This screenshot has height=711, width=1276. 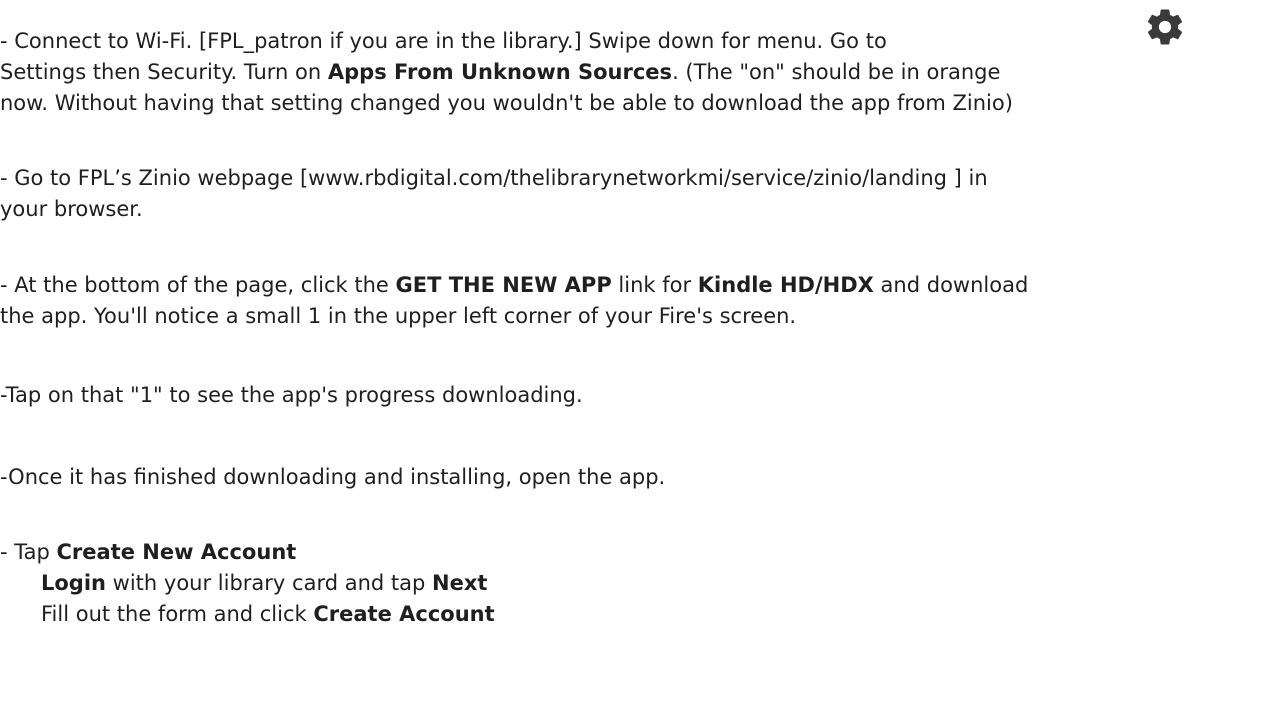 I want to click on step-zinio-webpage-line-2: your browser., so click(x=494, y=209).